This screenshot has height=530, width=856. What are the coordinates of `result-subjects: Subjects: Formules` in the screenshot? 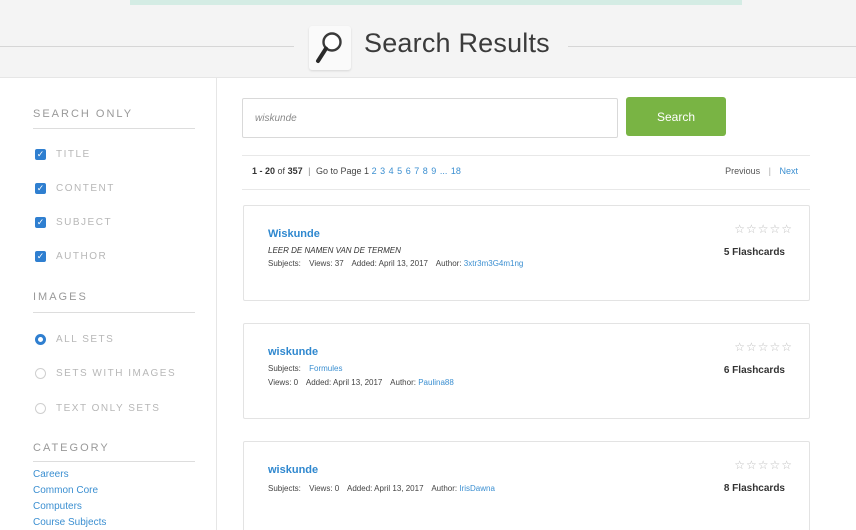 It's located at (305, 368).